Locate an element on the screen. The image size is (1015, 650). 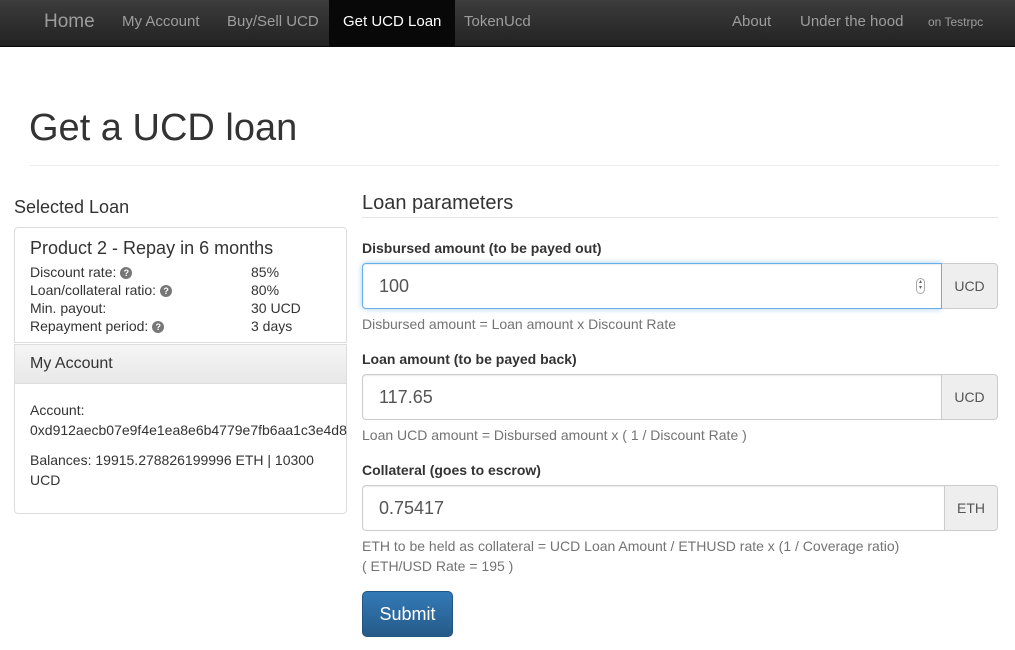
min-payout-label: Min. payout: is located at coordinates (68, 308).